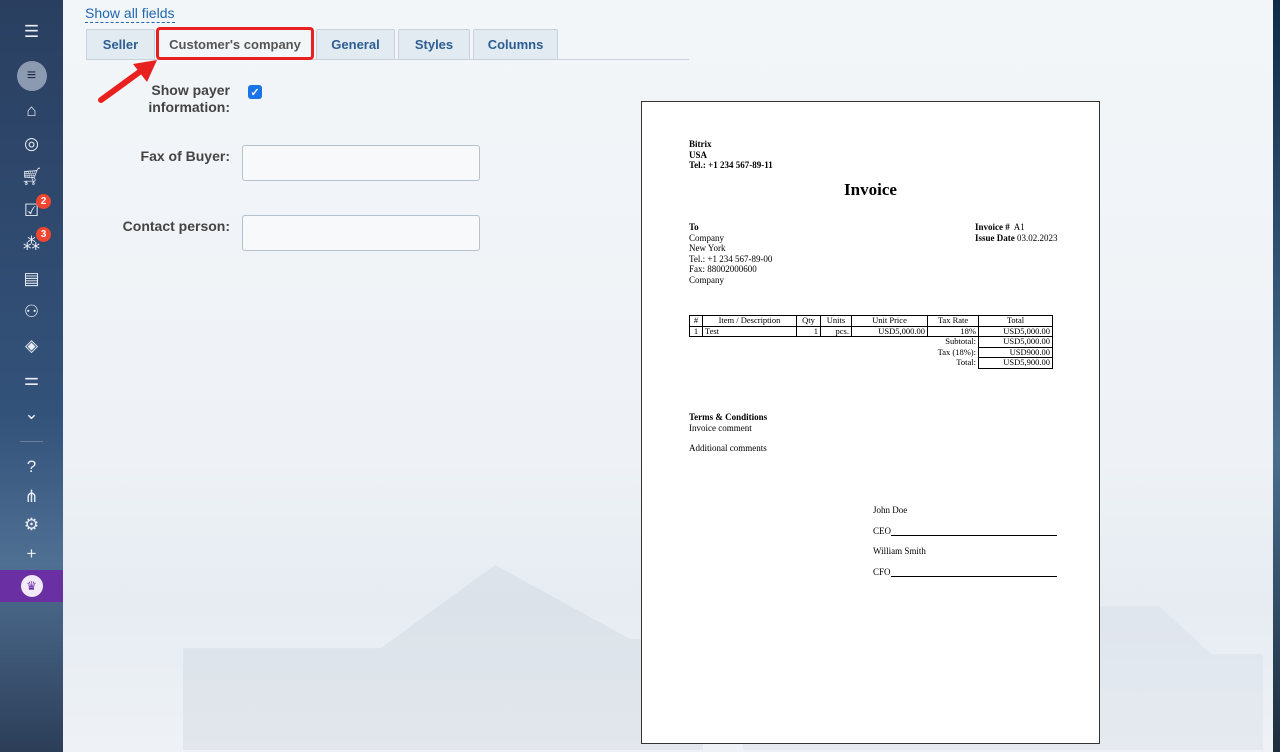  I want to click on seller-name: Bitrix, so click(700, 144).